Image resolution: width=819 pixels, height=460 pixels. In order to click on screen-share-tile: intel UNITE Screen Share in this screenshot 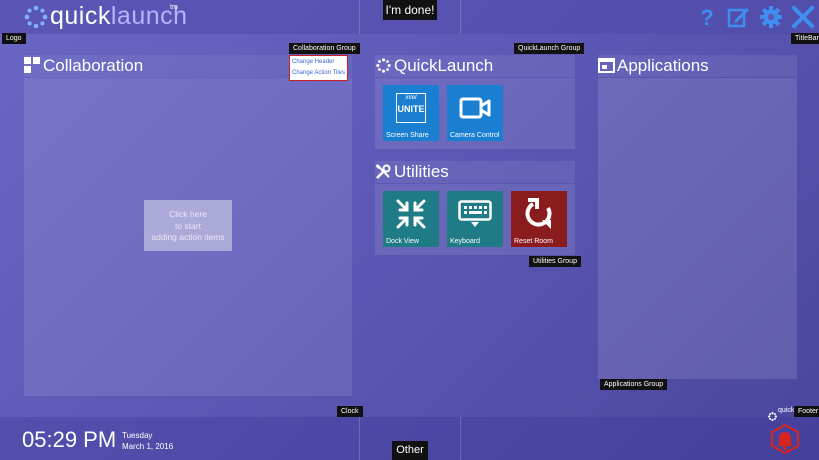, I will do `click(411, 113)`.